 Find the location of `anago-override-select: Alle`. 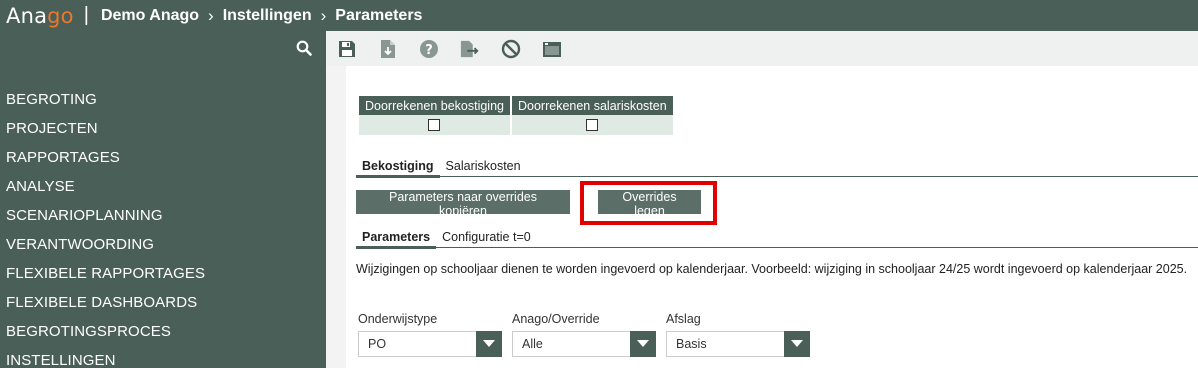

anago-override-select: Alle is located at coordinates (584, 344).